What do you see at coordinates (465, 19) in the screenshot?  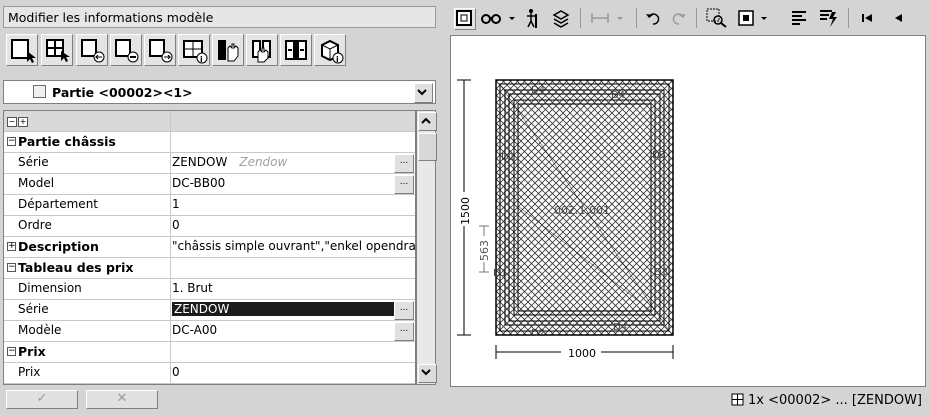 I see `frame-view-button` at bounding box center [465, 19].